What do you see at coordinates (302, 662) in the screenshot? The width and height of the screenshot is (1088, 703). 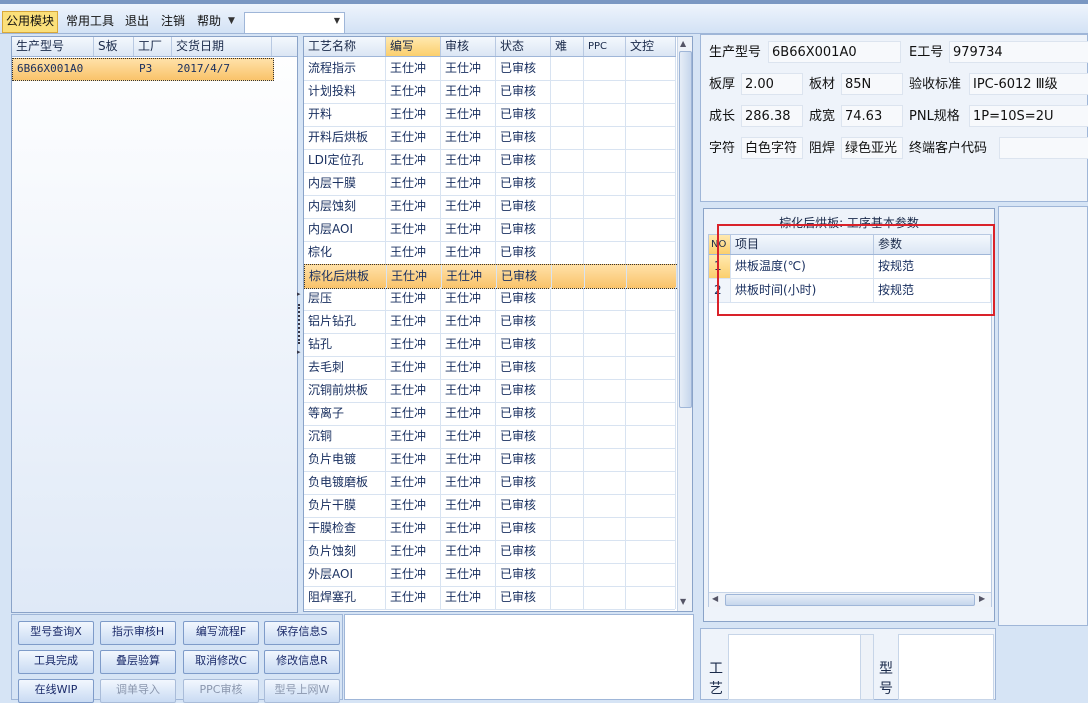 I see `modify-info-button: 修改信息R` at bounding box center [302, 662].